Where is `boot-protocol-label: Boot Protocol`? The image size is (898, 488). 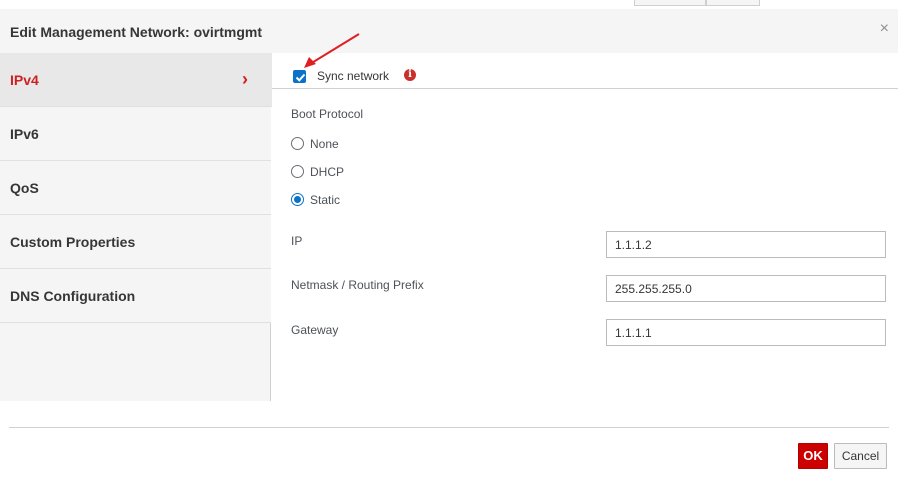
boot-protocol-label: Boot Protocol is located at coordinates (327, 114).